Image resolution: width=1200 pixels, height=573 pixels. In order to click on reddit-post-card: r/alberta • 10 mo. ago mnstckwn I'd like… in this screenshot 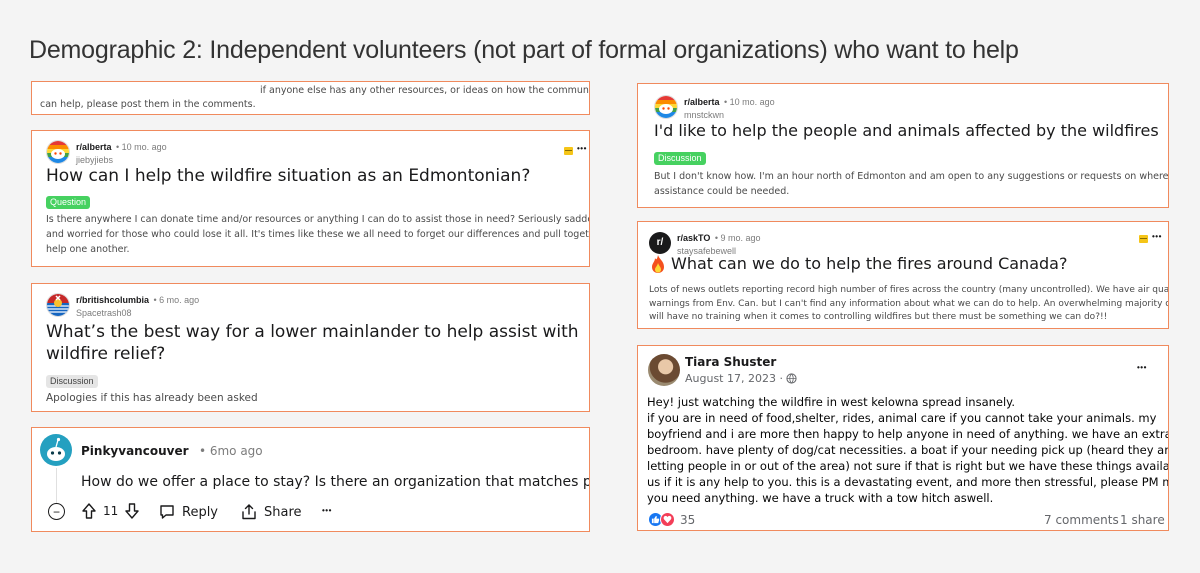, I will do `click(903, 145)`.